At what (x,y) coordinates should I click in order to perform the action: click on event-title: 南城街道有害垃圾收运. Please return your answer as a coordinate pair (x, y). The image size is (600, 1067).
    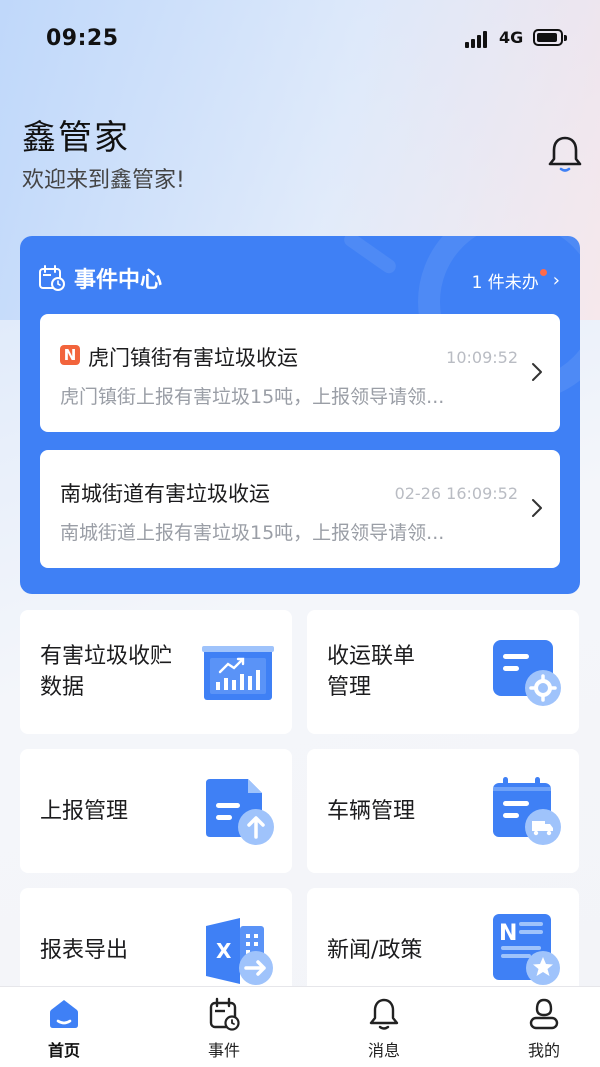
    Looking at the image, I should click on (165, 494).